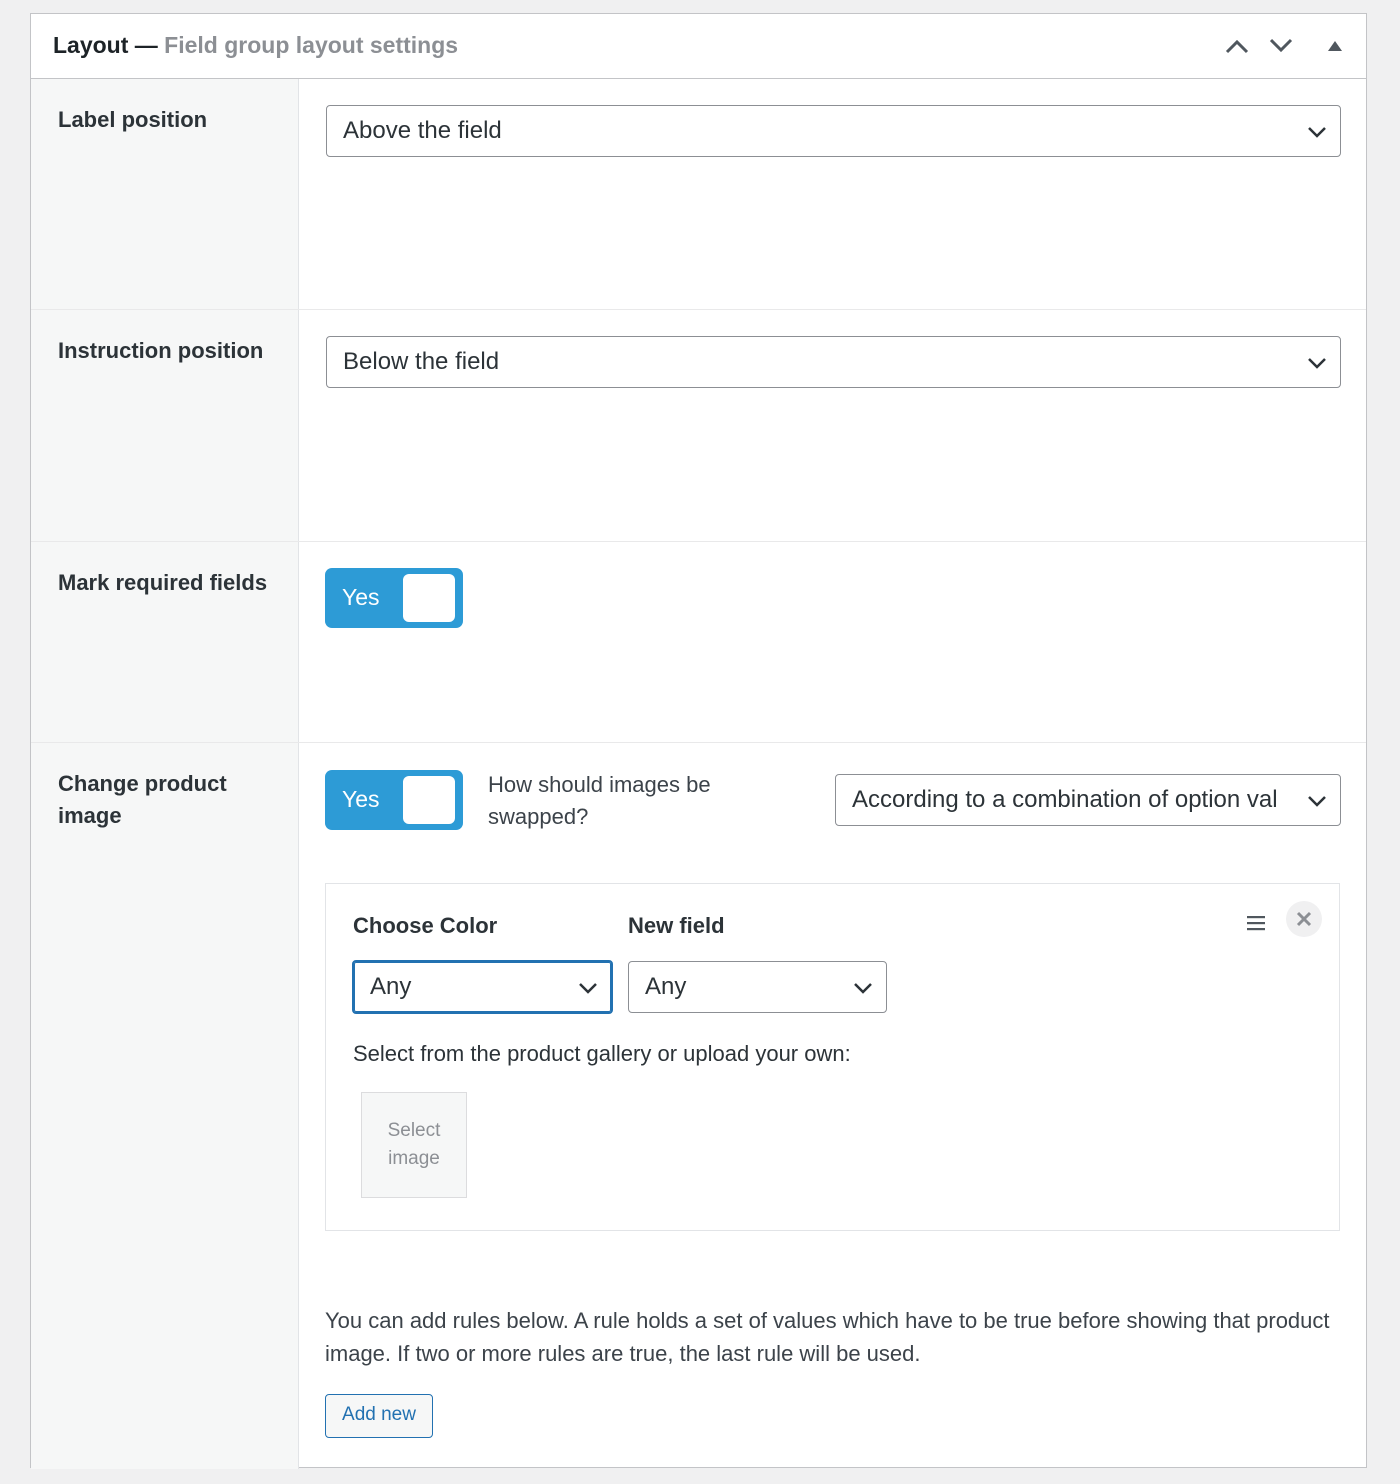 The height and width of the screenshot is (1484, 1400). What do you see at coordinates (698, 426) in the screenshot?
I see `row-instruction-position: Instruction position Below the field` at bounding box center [698, 426].